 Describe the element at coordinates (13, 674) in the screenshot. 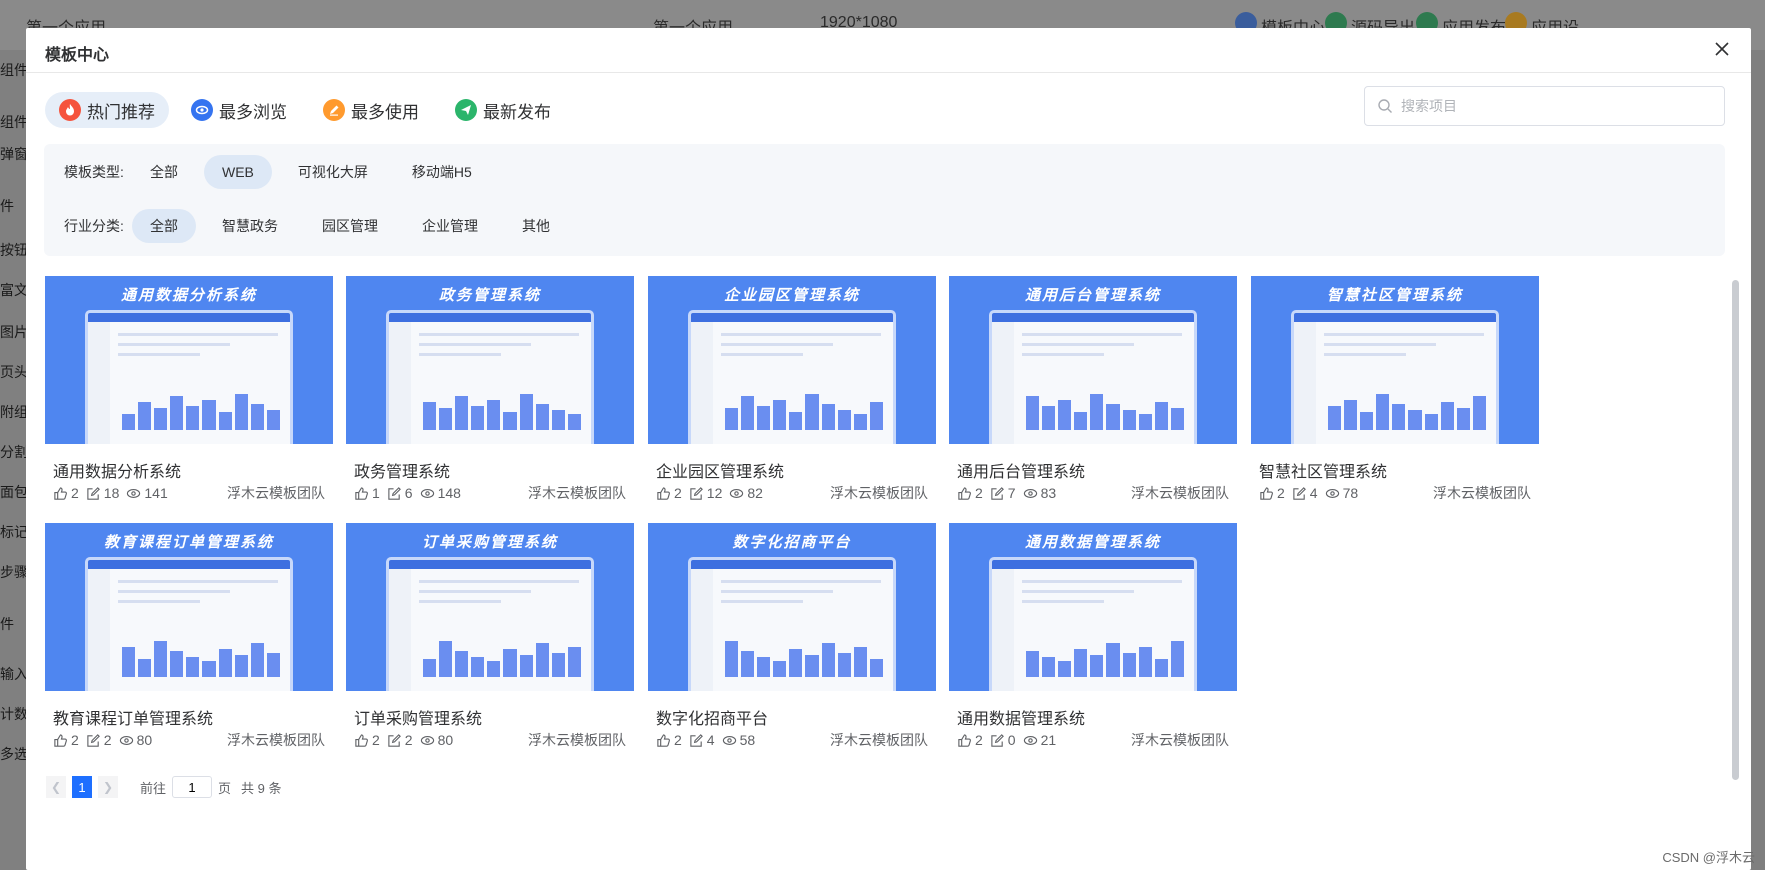

I see `bg-side-label: 输入` at that location.